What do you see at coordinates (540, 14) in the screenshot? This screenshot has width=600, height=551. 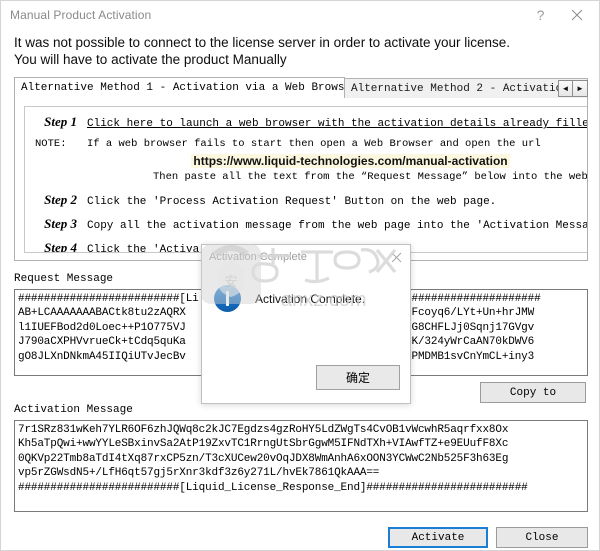 I see `help-icon: ?` at bounding box center [540, 14].